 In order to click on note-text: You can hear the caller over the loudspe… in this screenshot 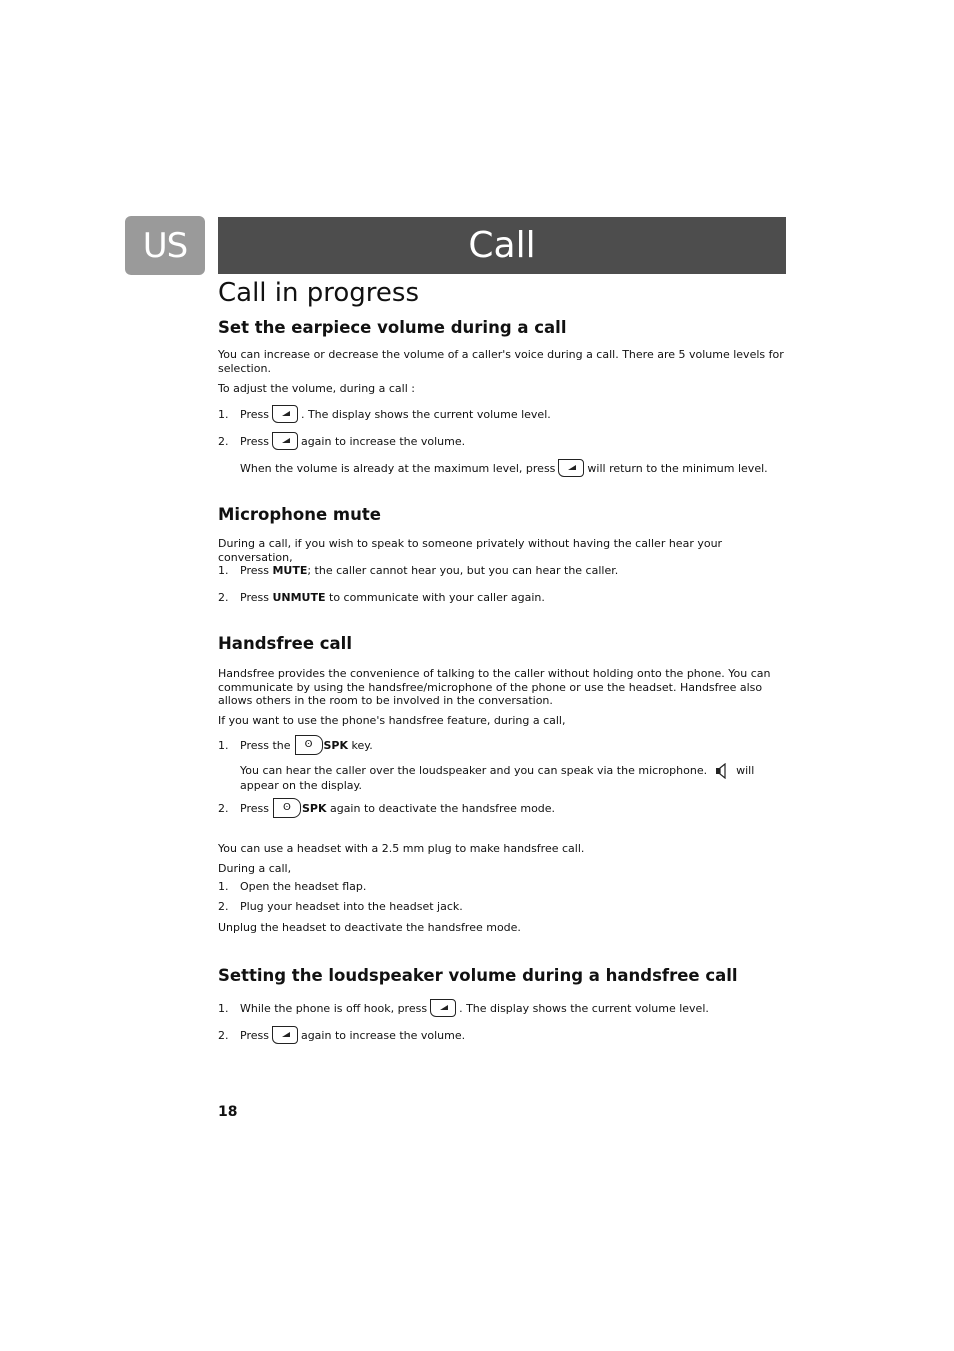, I will do `click(474, 770)`.